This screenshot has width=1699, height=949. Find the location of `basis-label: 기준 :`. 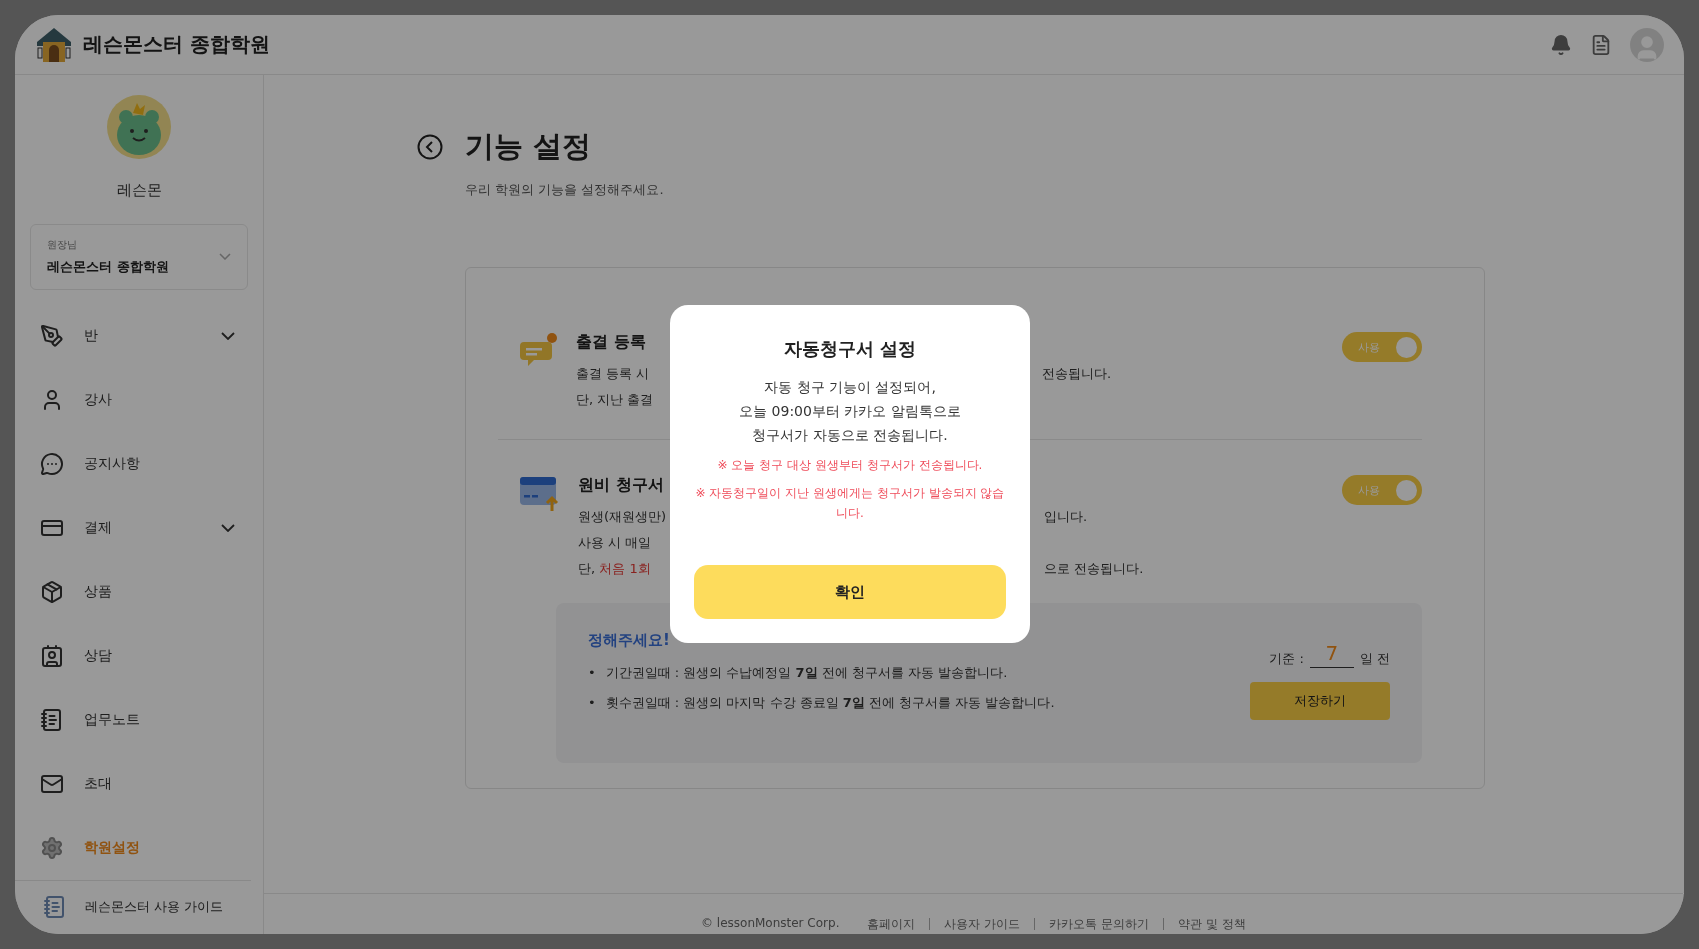

basis-label: 기준 : is located at coordinates (1286, 659).